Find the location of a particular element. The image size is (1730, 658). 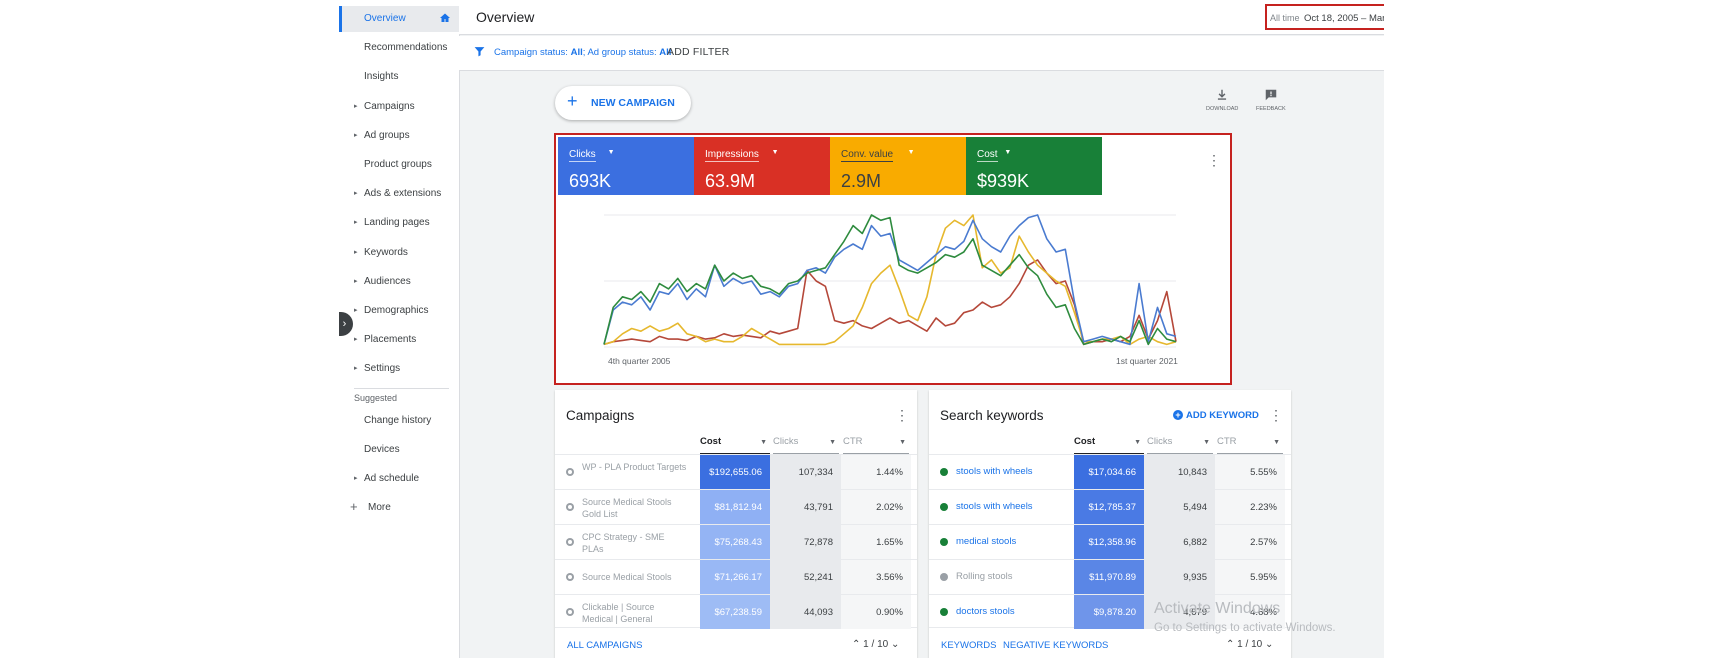

series-line-impressions is located at coordinates (890, 302).